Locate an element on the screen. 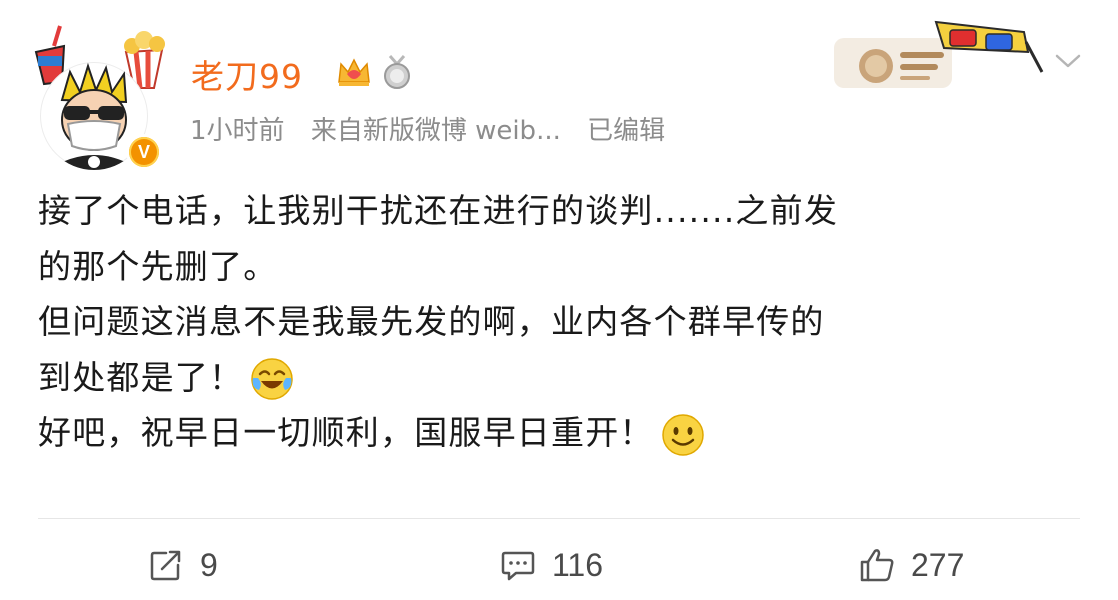 The width and height of the screenshot is (1118, 600). comment-button: 116 is located at coordinates (550, 565).